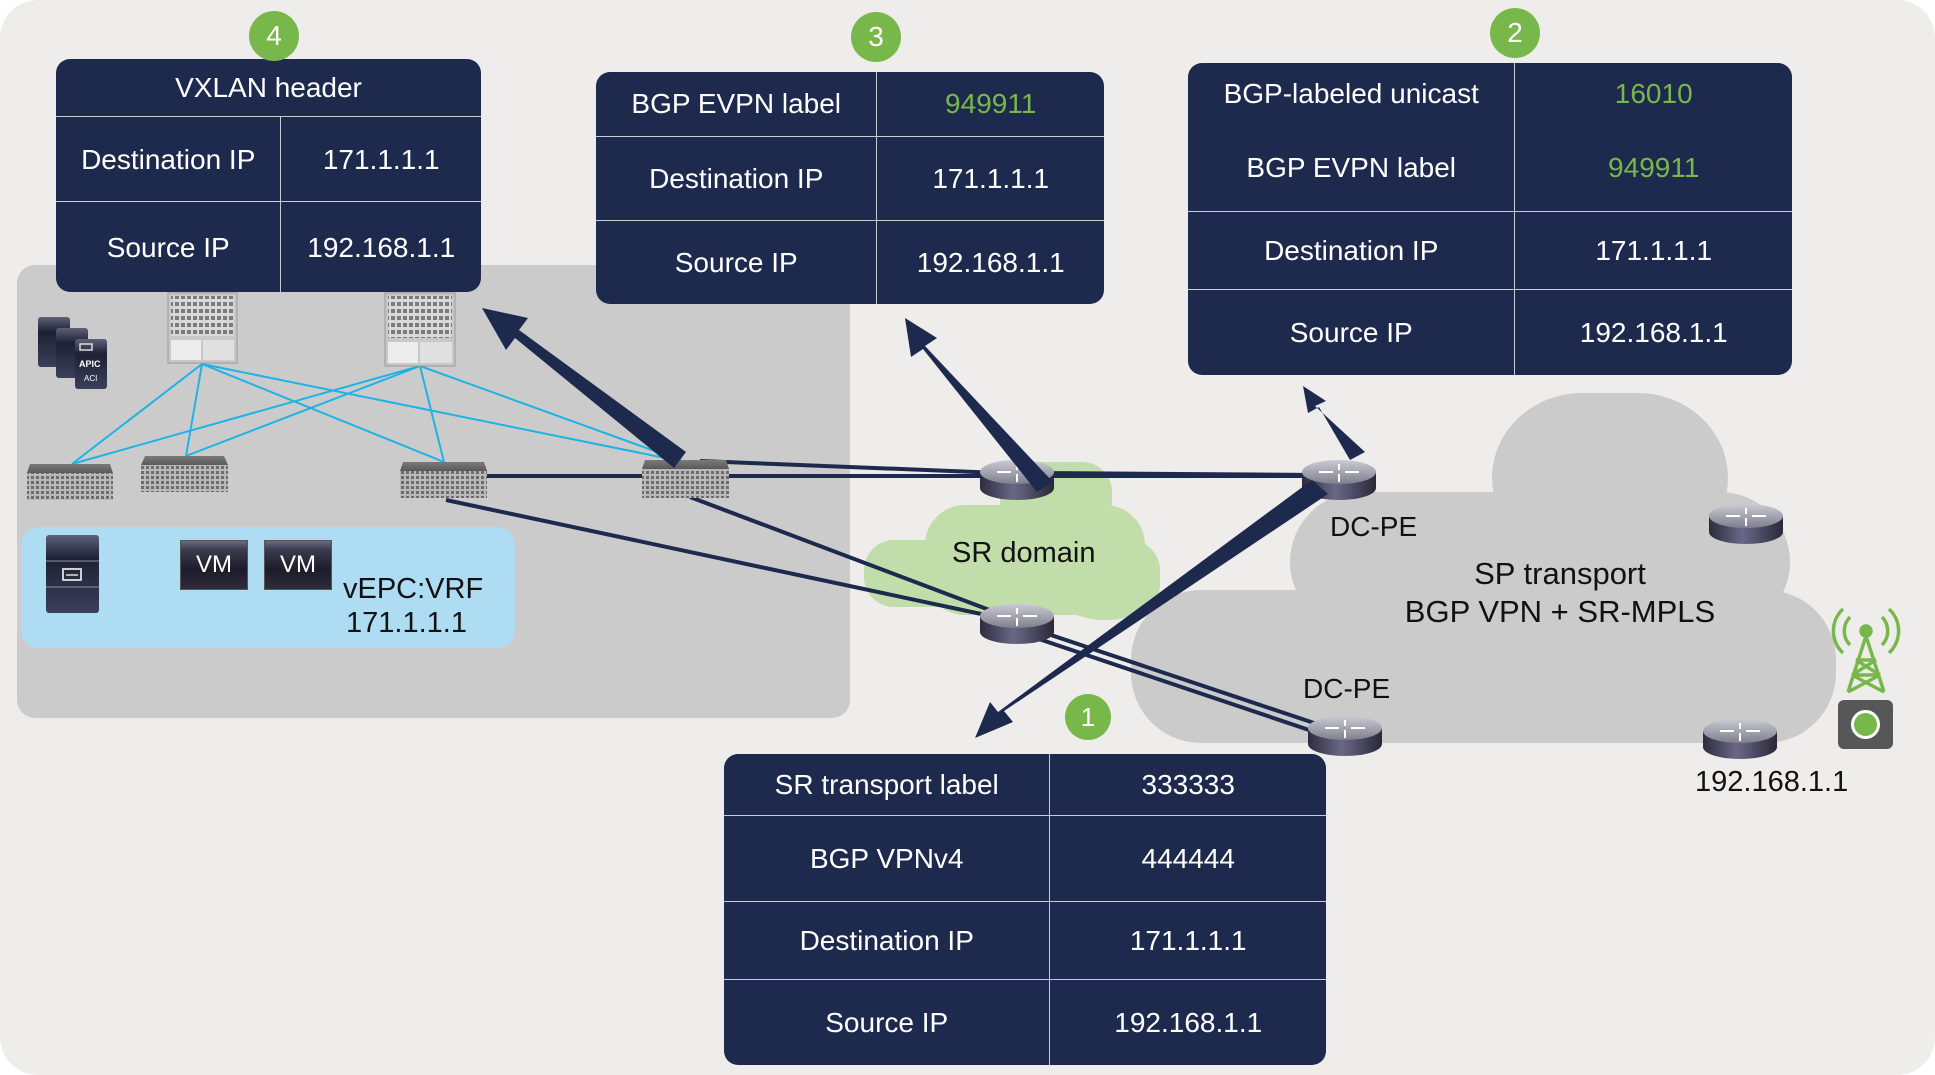 Image resolution: width=1935 pixels, height=1075 pixels. Describe the element at coordinates (1187, 859) in the screenshot. I see `header-field-value: 444444` at that location.